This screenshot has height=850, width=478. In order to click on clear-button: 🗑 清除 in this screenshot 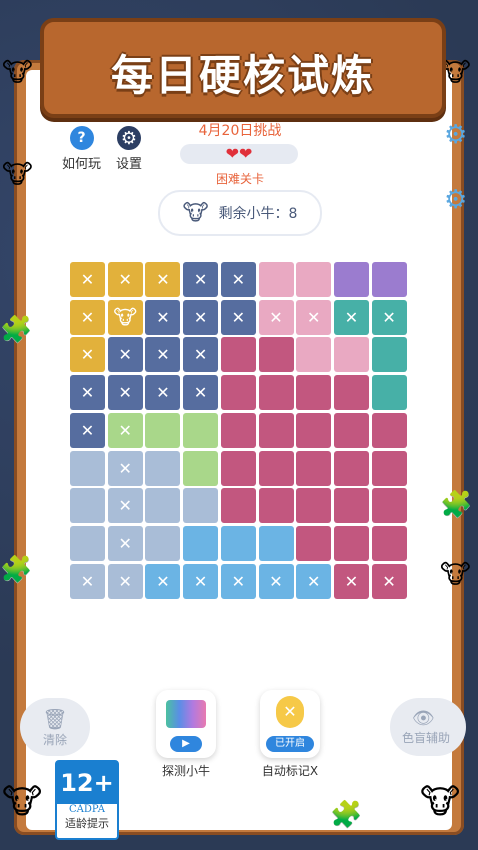, I will do `click(55, 727)`.